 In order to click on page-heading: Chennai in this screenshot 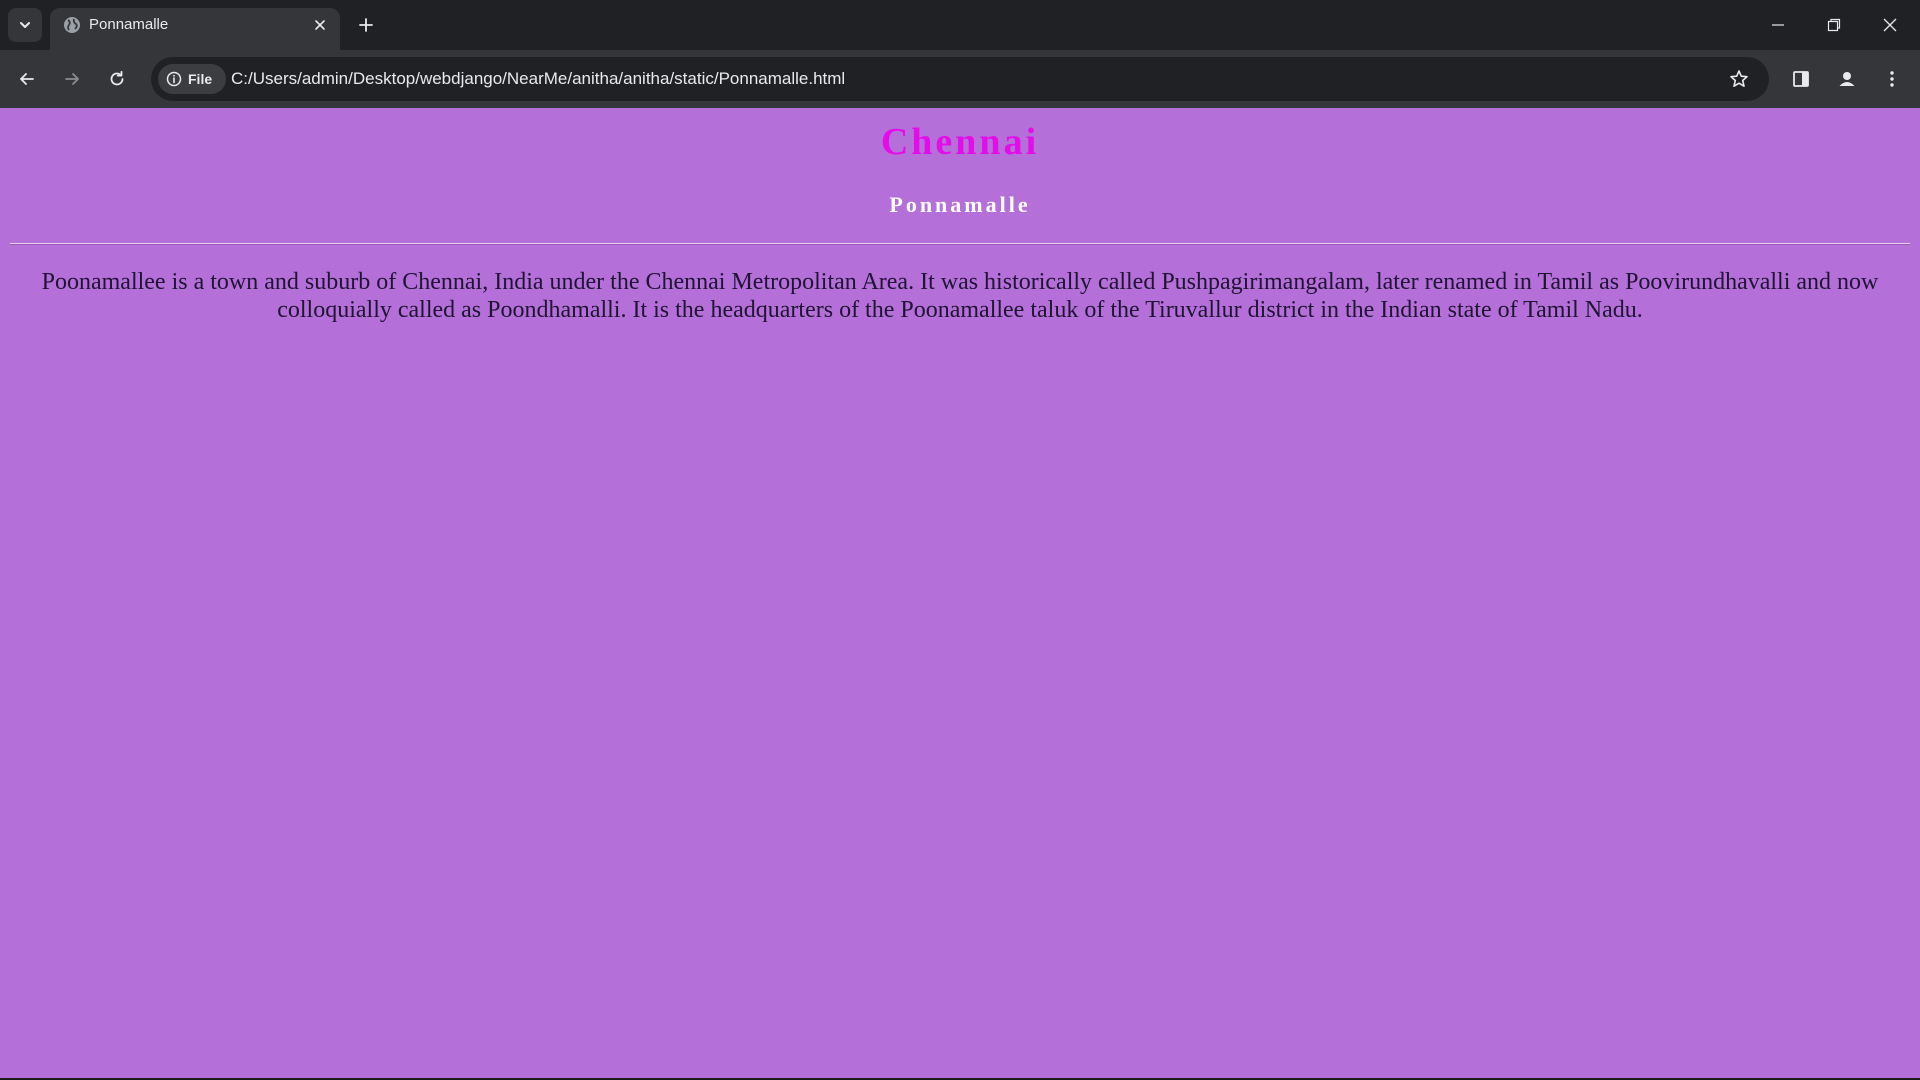, I will do `click(960, 142)`.